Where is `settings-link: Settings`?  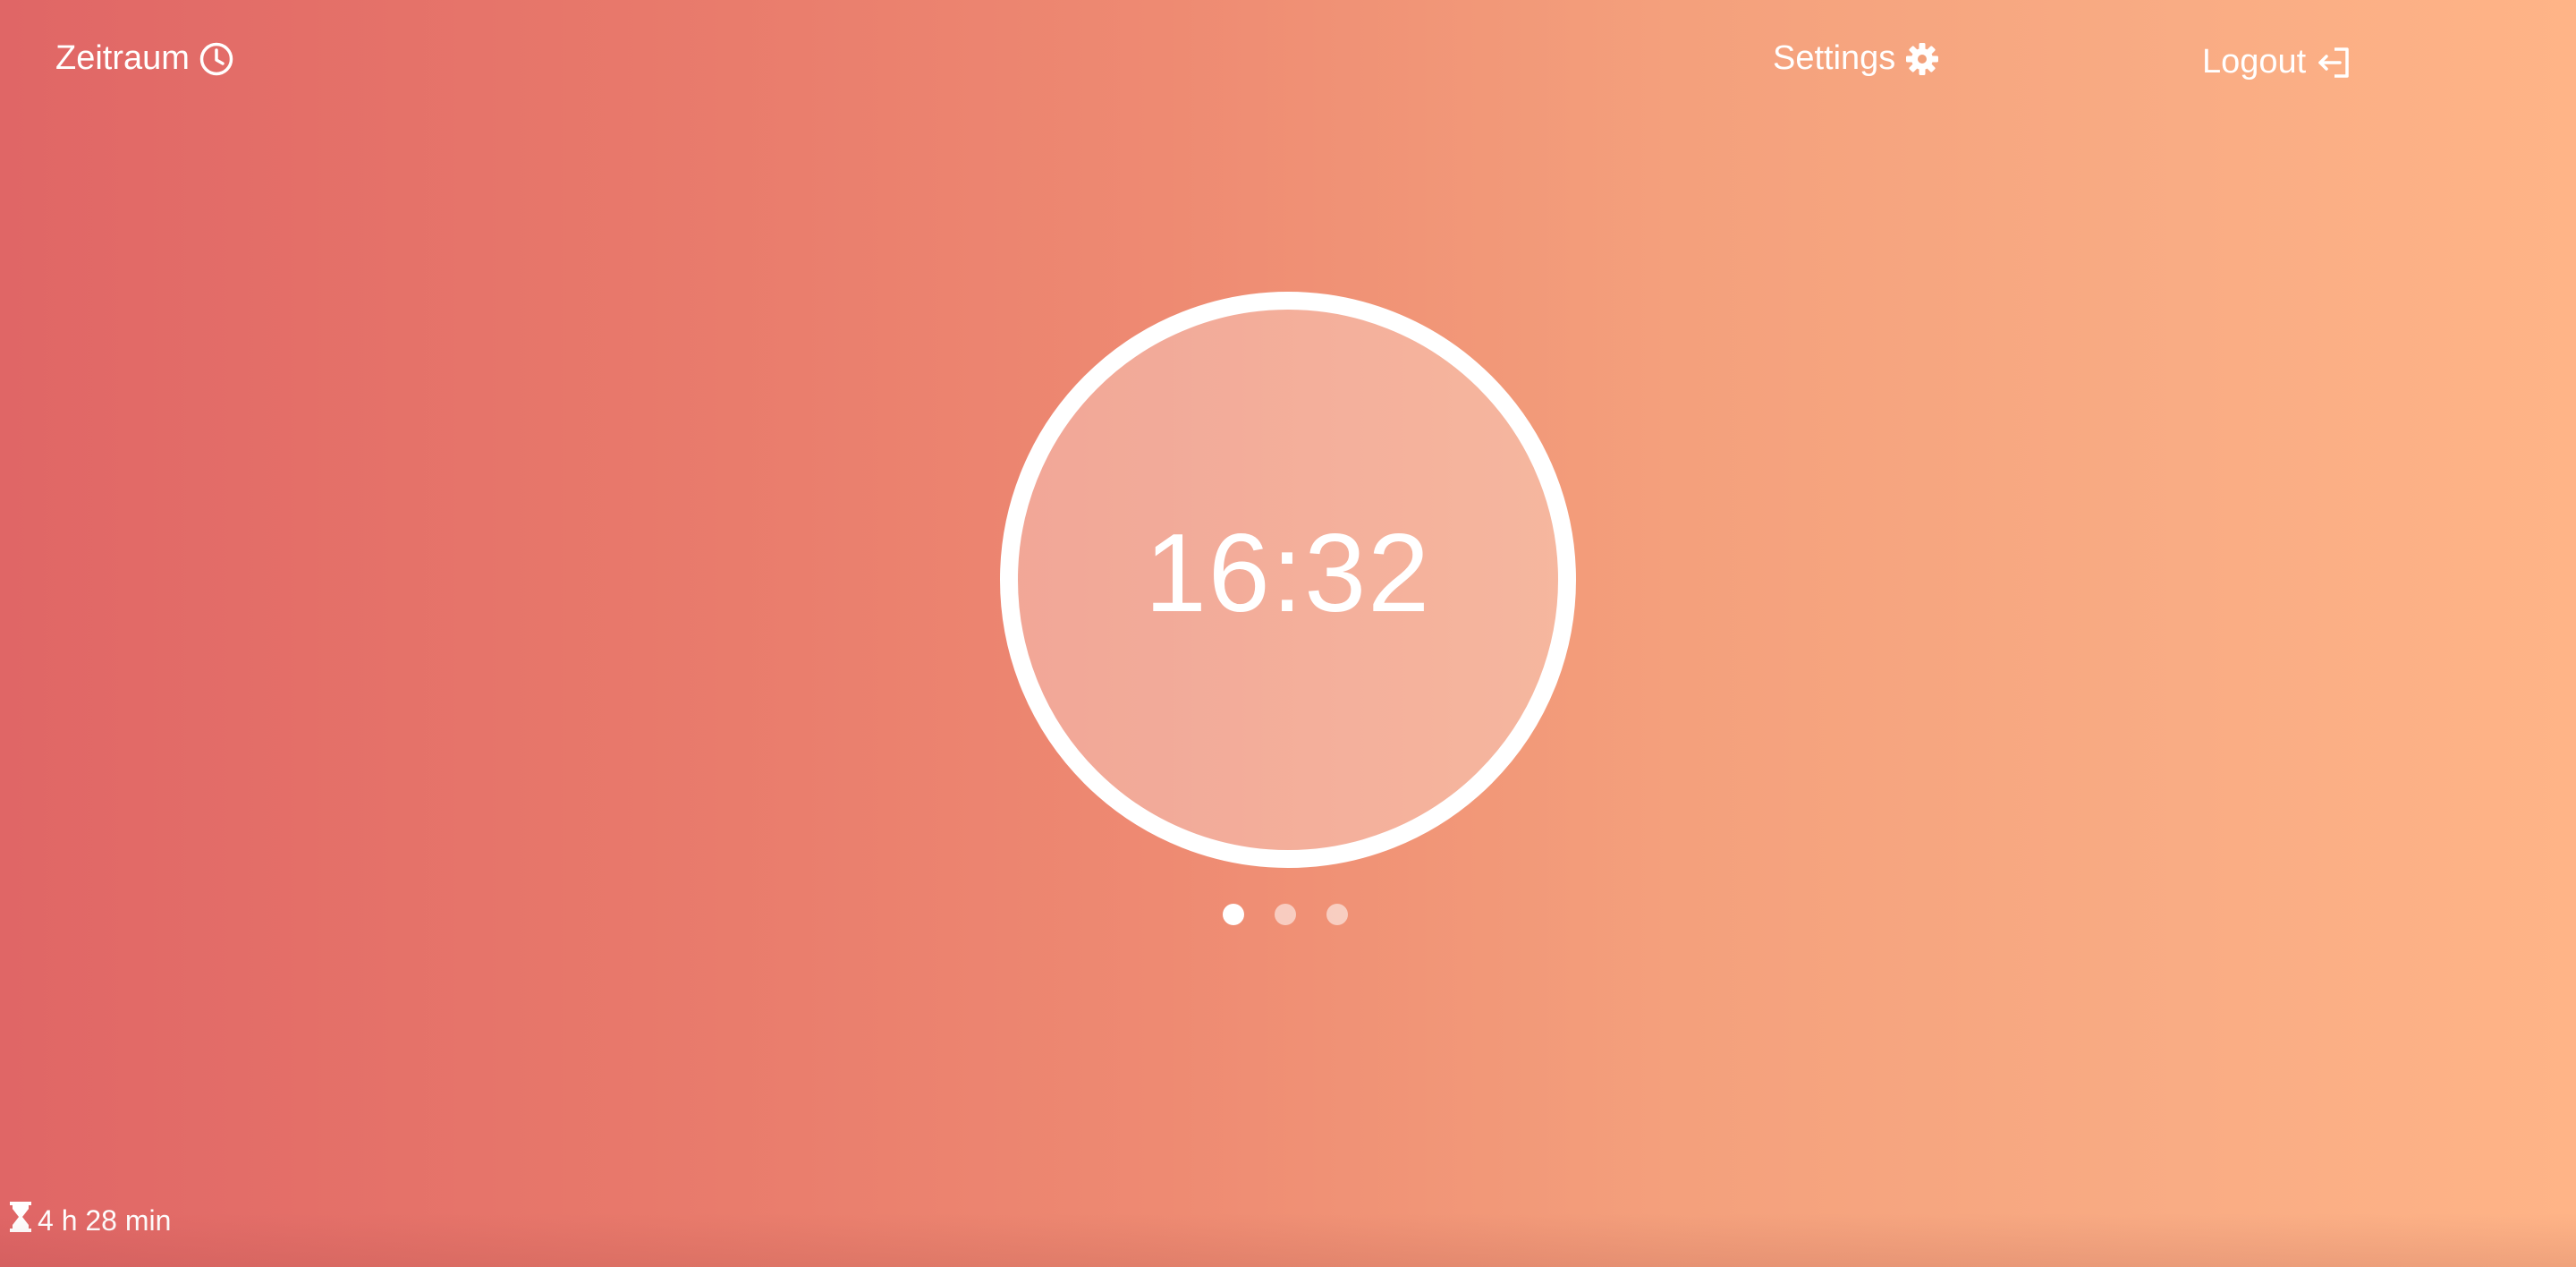
settings-link: Settings is located at coordinates (1856, 58).